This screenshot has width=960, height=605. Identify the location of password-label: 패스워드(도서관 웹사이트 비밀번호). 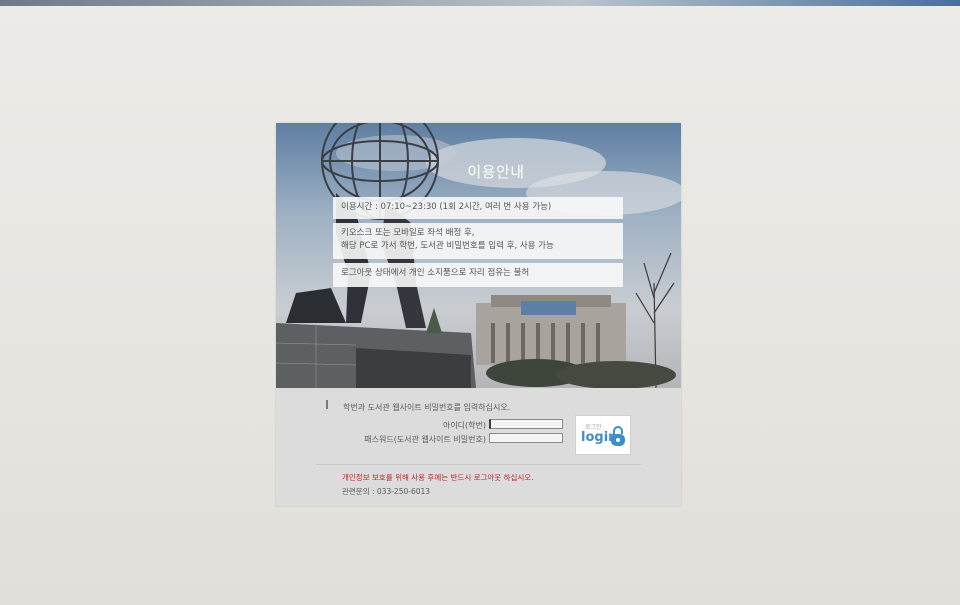
(425, 439).